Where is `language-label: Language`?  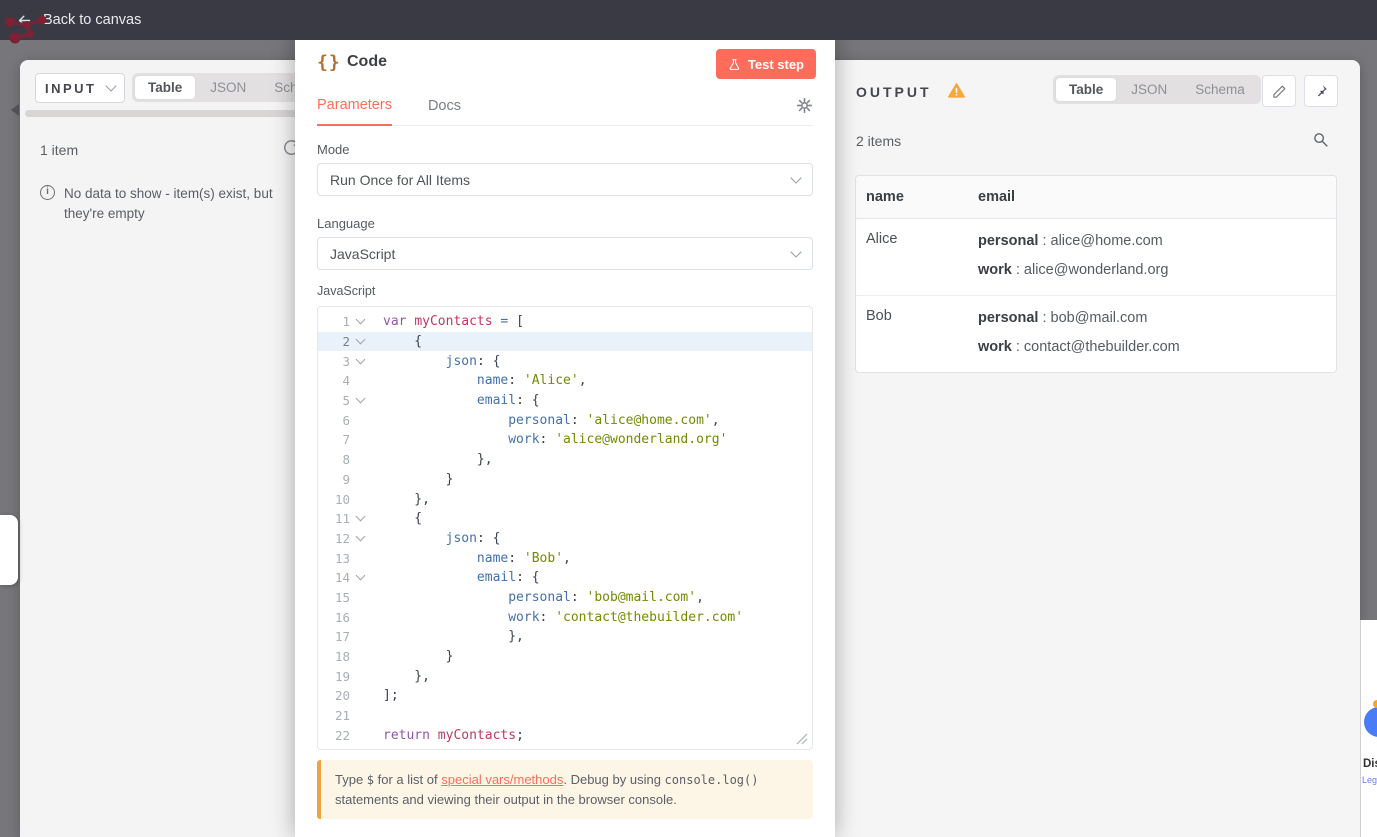
language-label: Language is located at coordinates (346, 223).